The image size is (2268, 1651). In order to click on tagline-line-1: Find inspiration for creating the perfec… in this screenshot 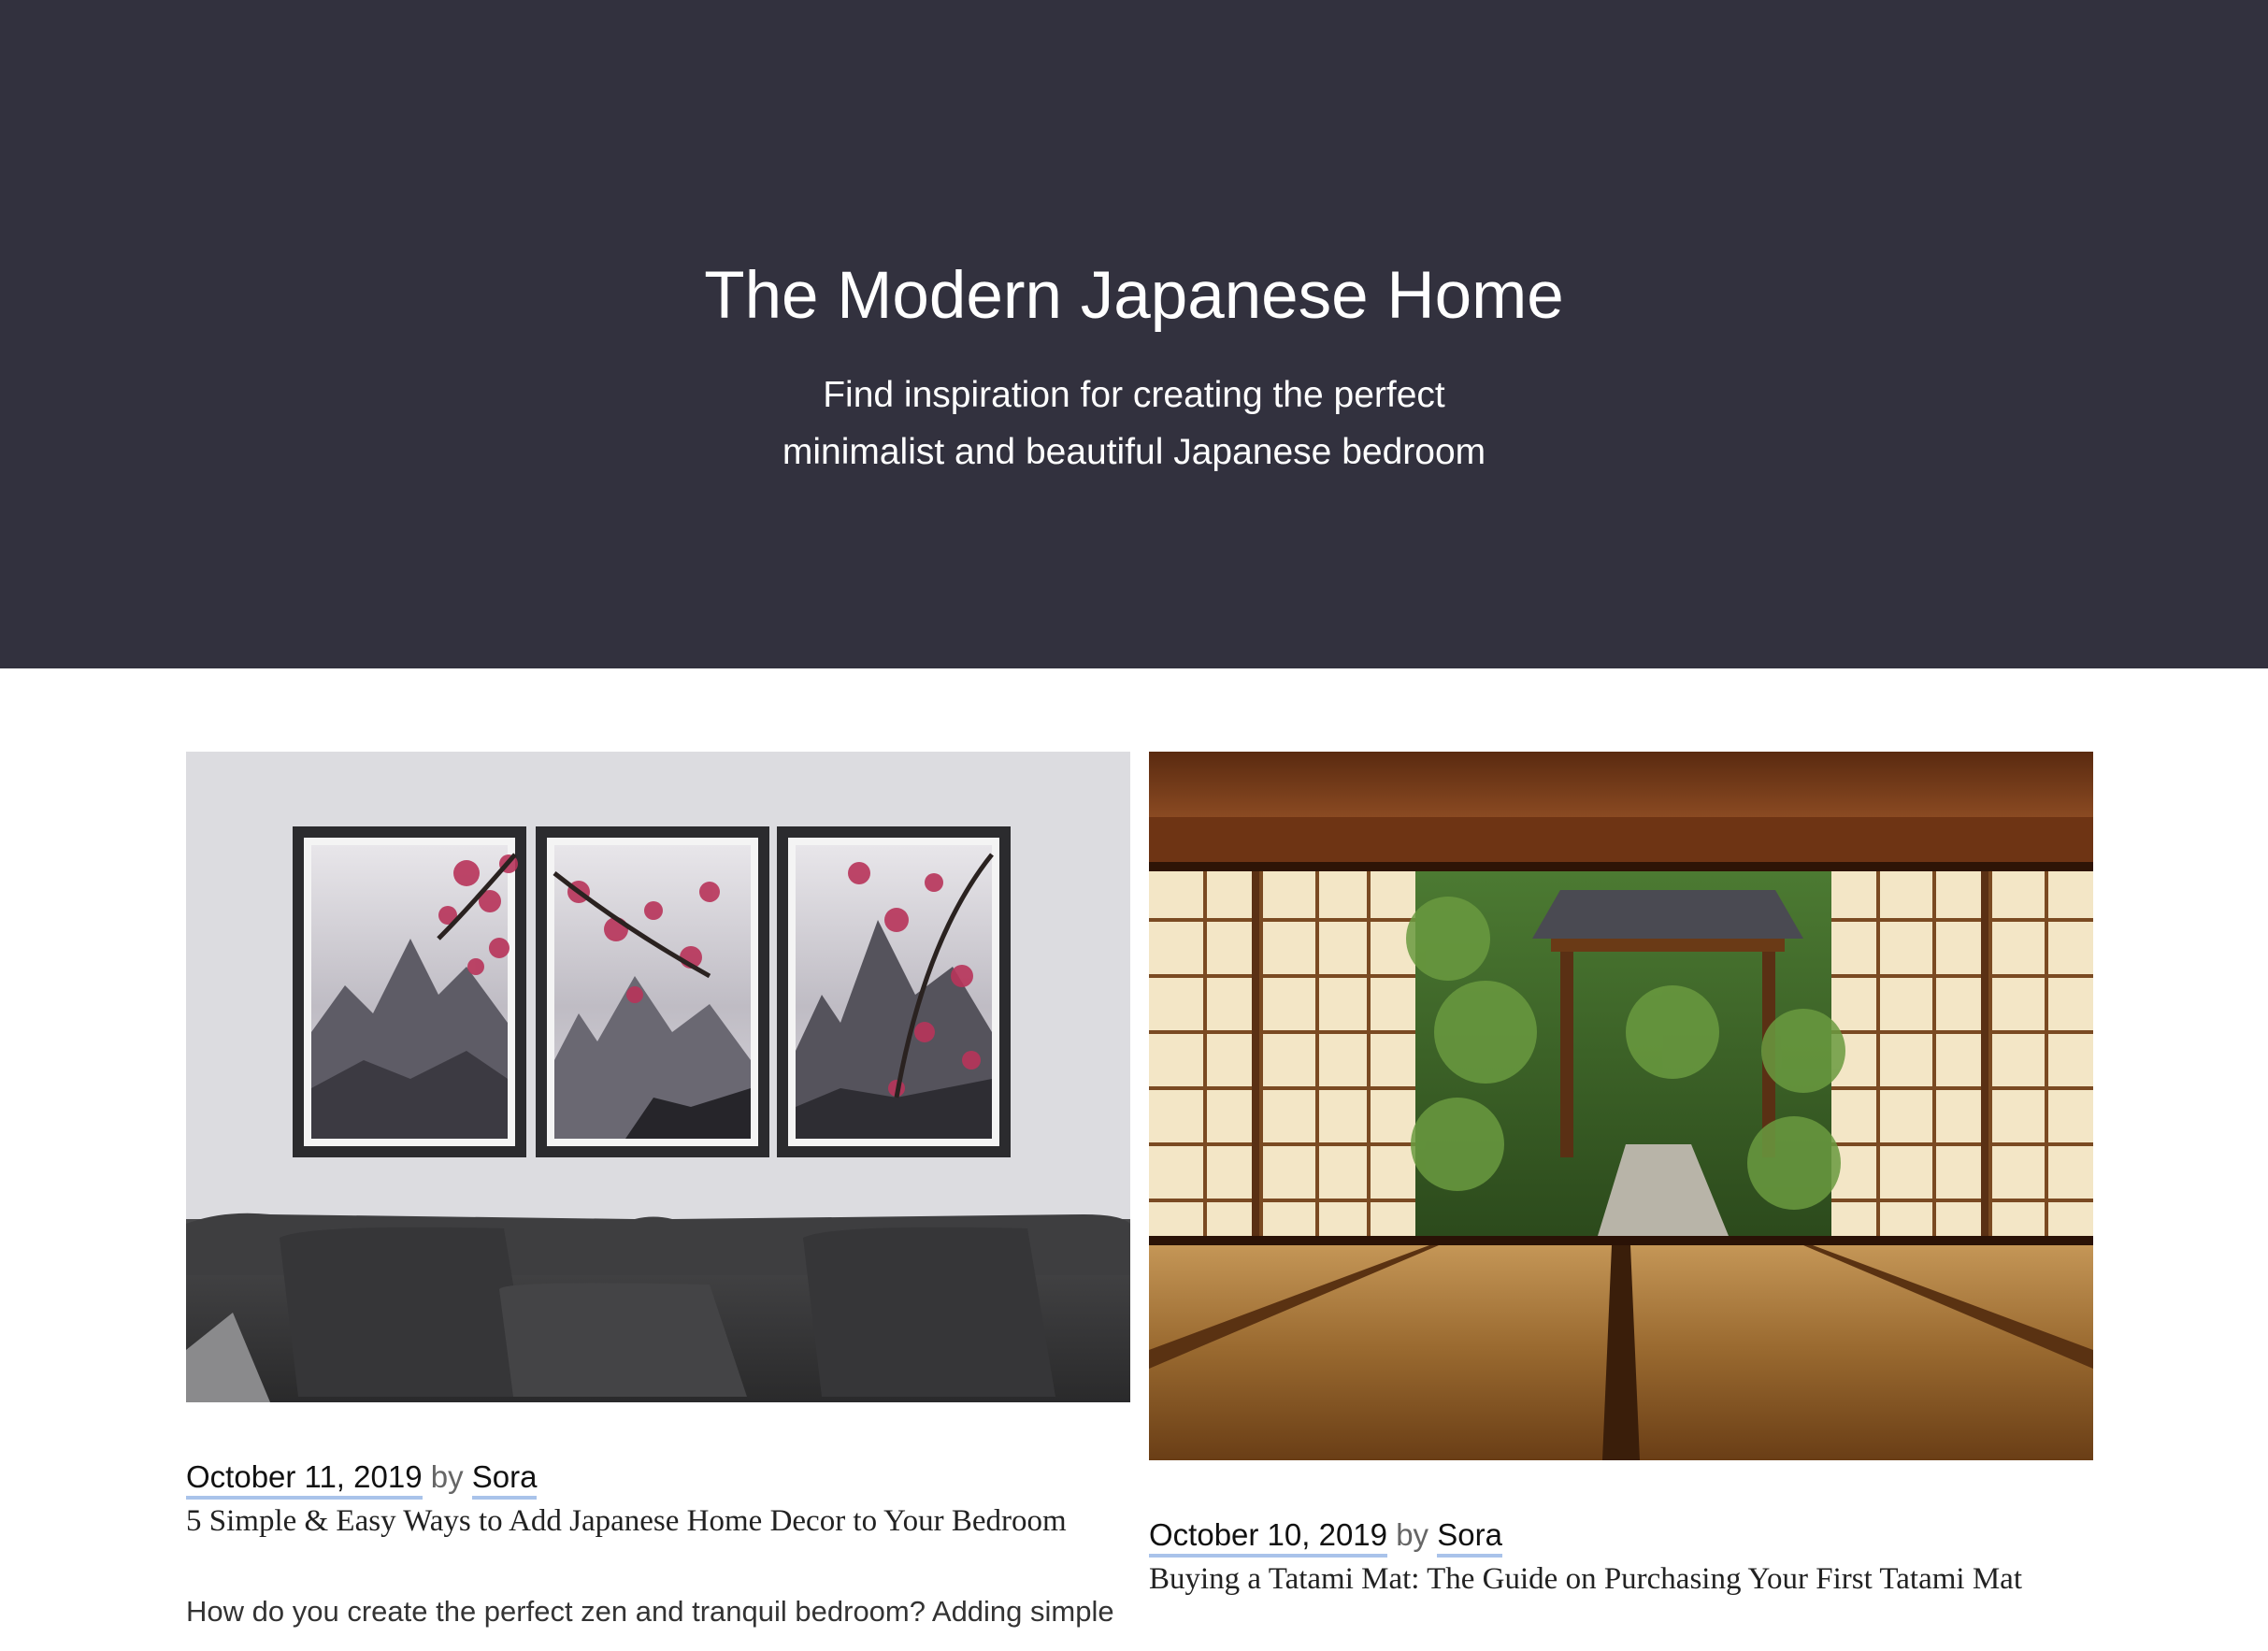, I will do `click(1134, 395)`.